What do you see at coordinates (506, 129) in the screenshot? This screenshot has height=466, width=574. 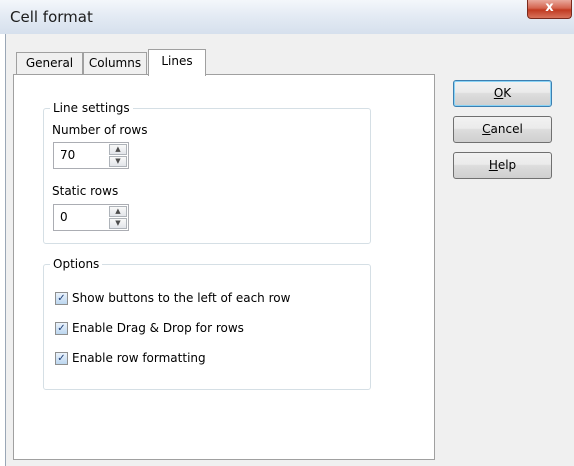 I see `cancel-label-rest: ancel` at bounding box center [506, 129].